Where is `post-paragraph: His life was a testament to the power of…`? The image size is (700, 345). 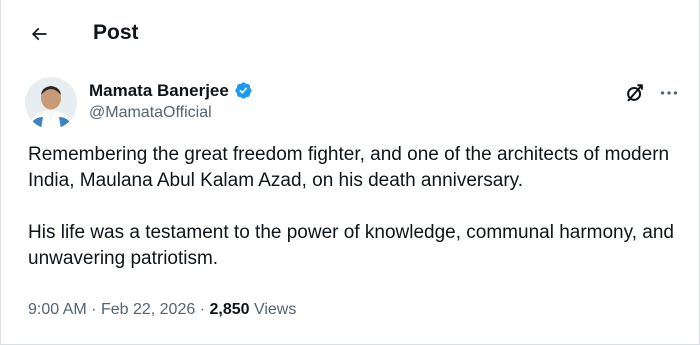 post-paragraph: His life was a testament to the power of… is located at coordinates (351, 245).